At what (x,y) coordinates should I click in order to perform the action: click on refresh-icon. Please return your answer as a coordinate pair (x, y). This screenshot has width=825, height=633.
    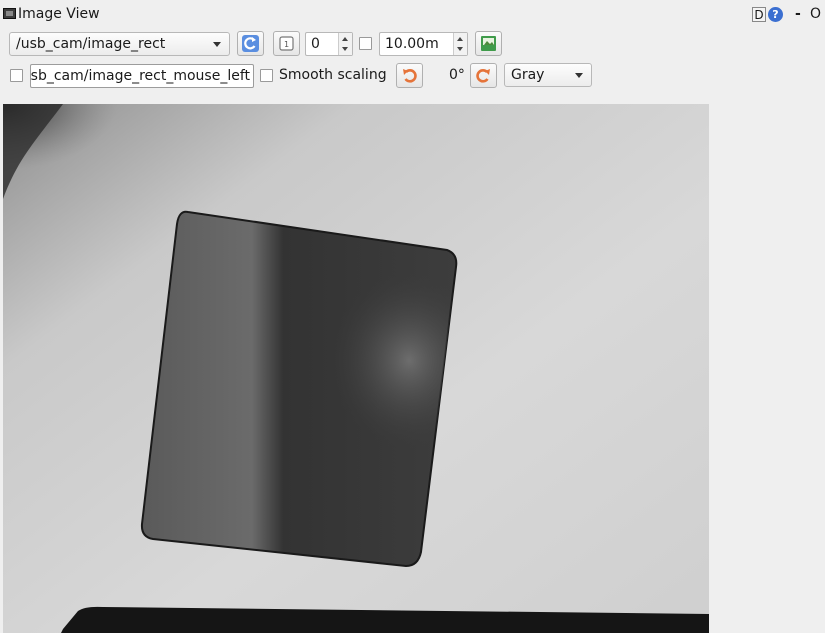
    Looking at the image, I should click on (250, 43).